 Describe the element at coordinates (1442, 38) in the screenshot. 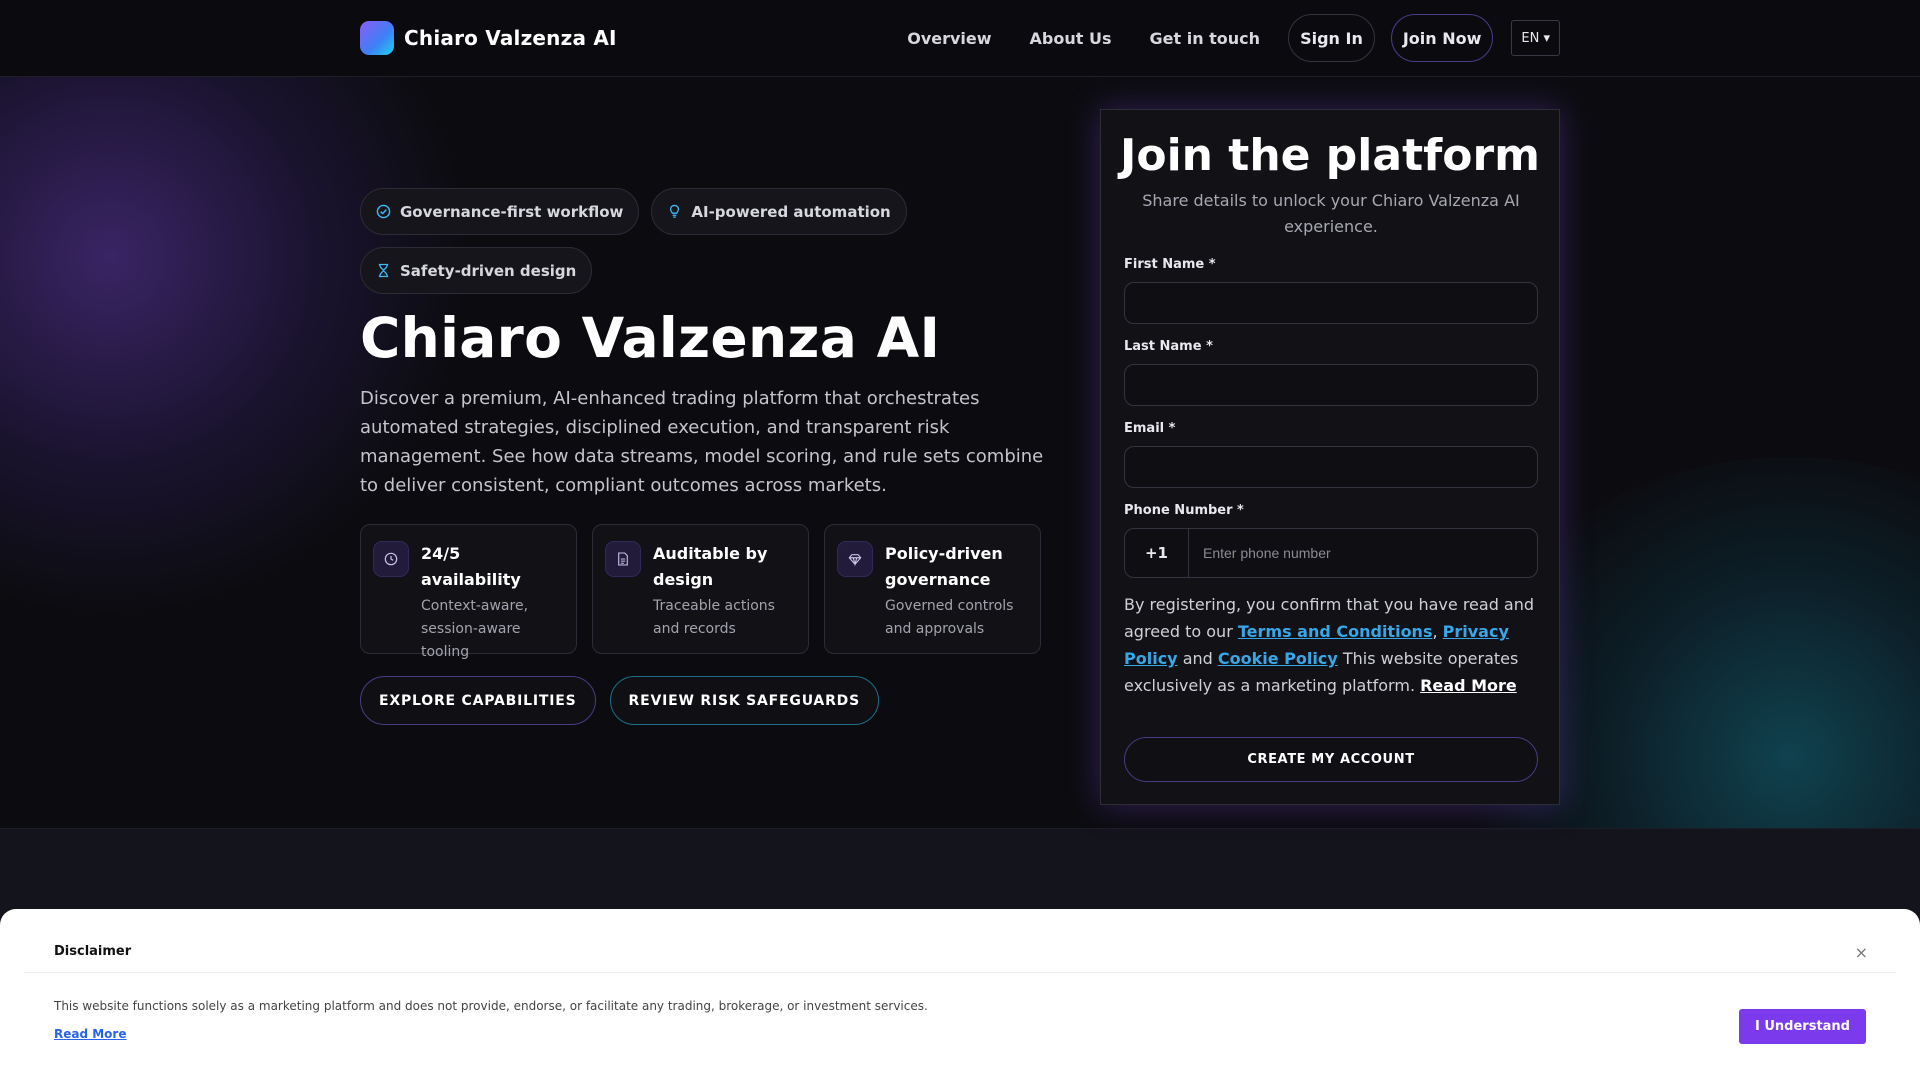

I see `join-now-button: Join Now` at that location.